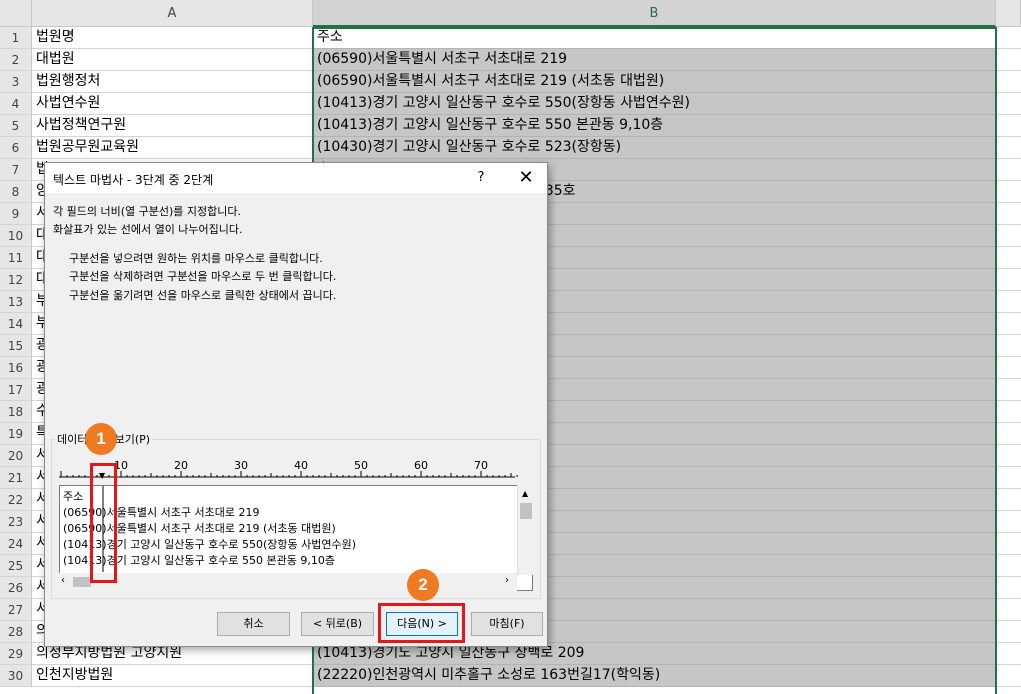 This screenshot has width=1021, height=694. What do you see at coordinates (172, 104) in the screenshot?
I see `cell-a: 사법연수원` at bounding box center [172, 104].